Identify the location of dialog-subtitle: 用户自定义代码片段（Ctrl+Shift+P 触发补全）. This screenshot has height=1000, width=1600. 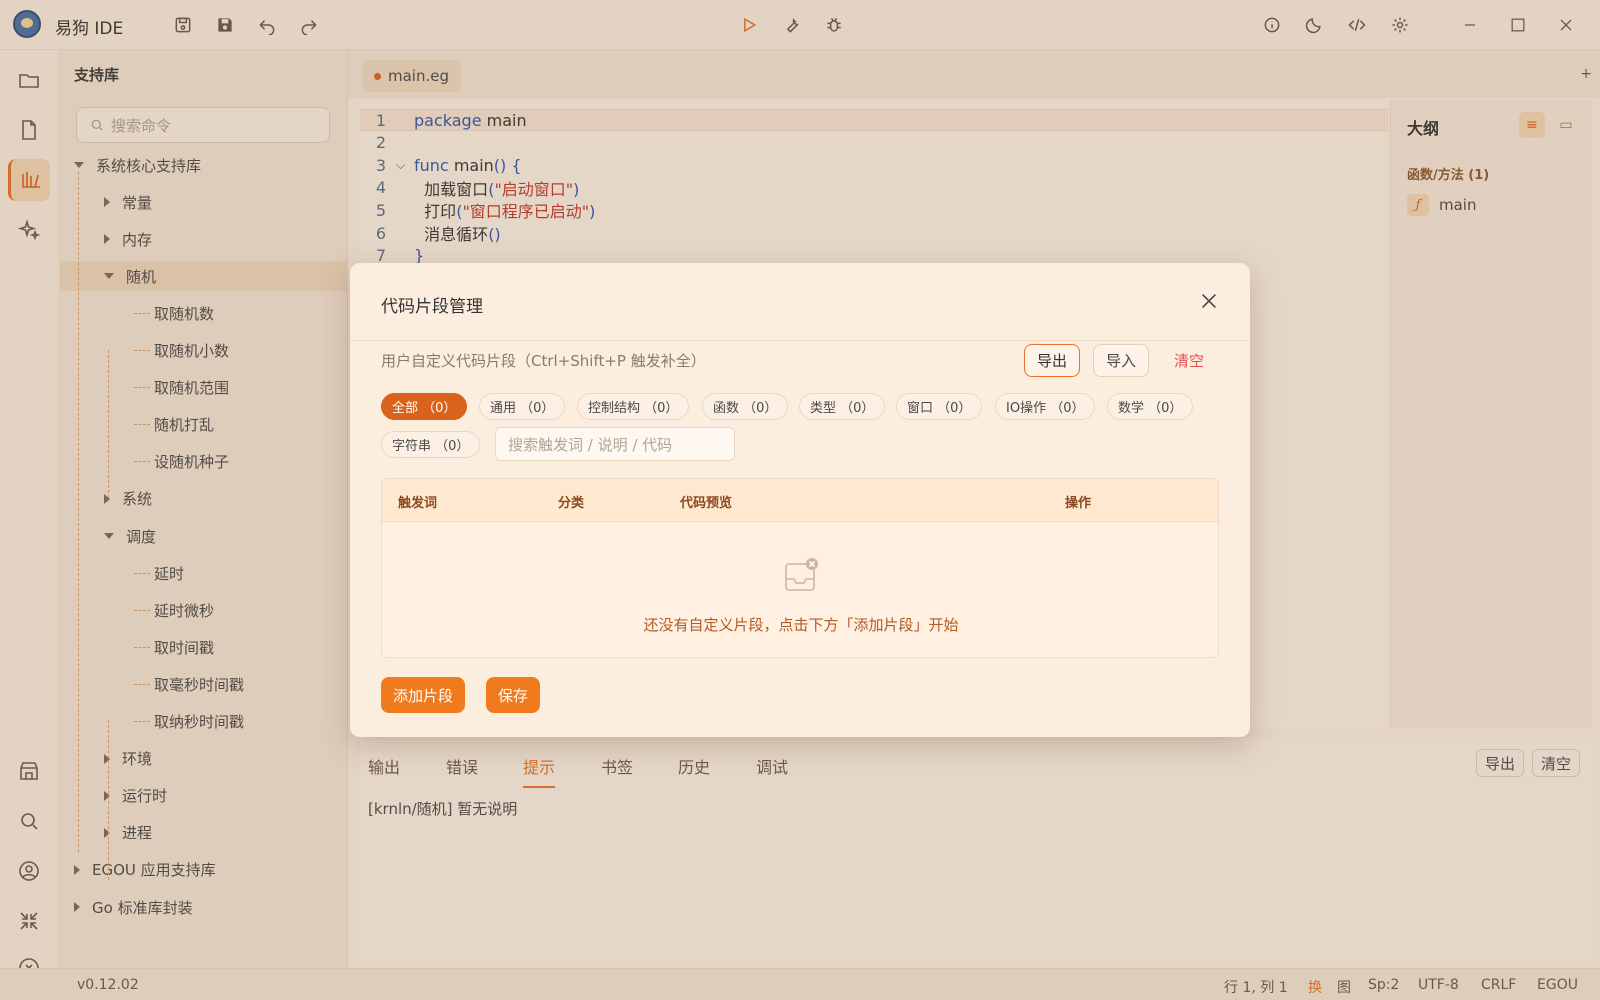
(543, 361).